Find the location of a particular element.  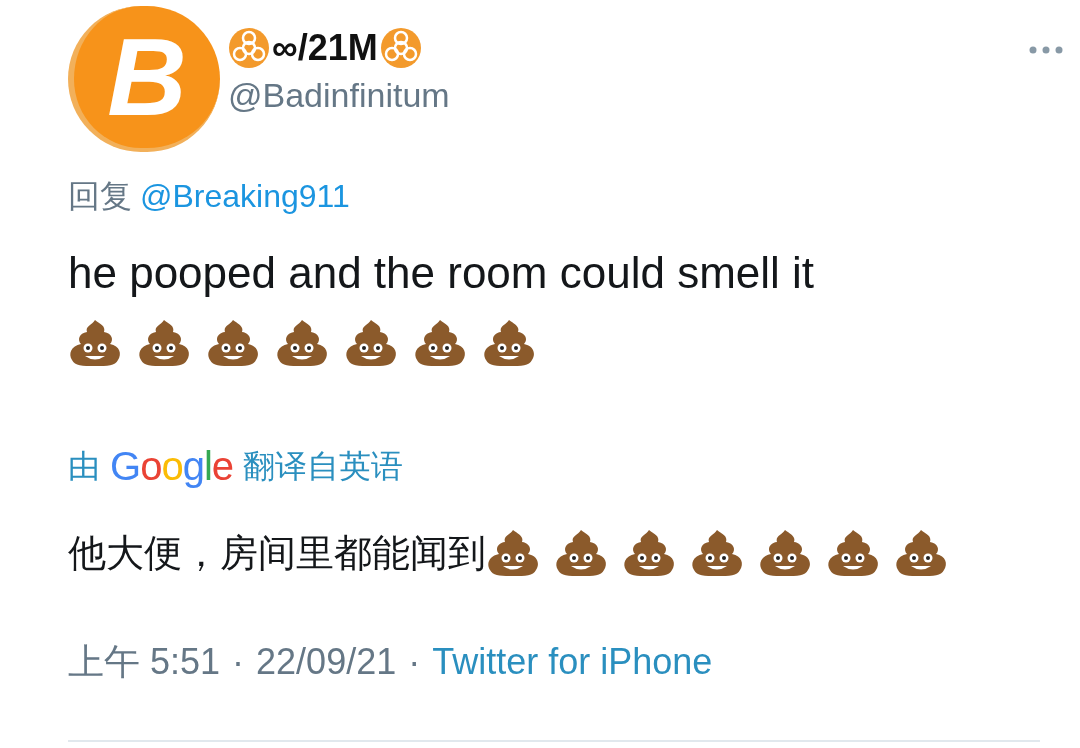

source-link: Twitter for iPhone is located at coordinates (572, 662).